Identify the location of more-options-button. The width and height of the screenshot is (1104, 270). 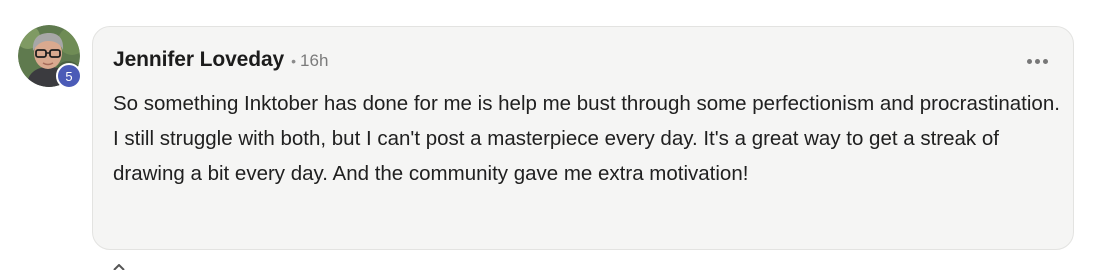
(1037, 61).